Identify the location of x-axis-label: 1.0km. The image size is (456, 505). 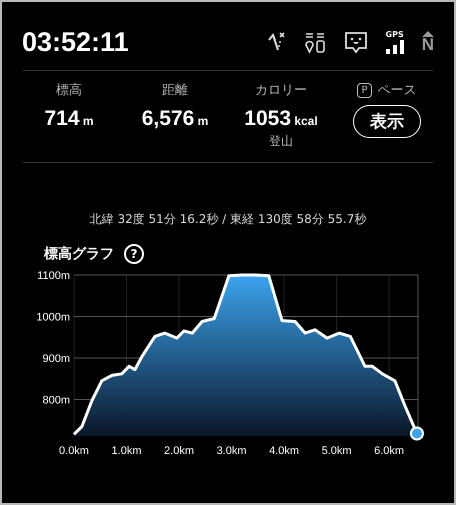
(127, 451).